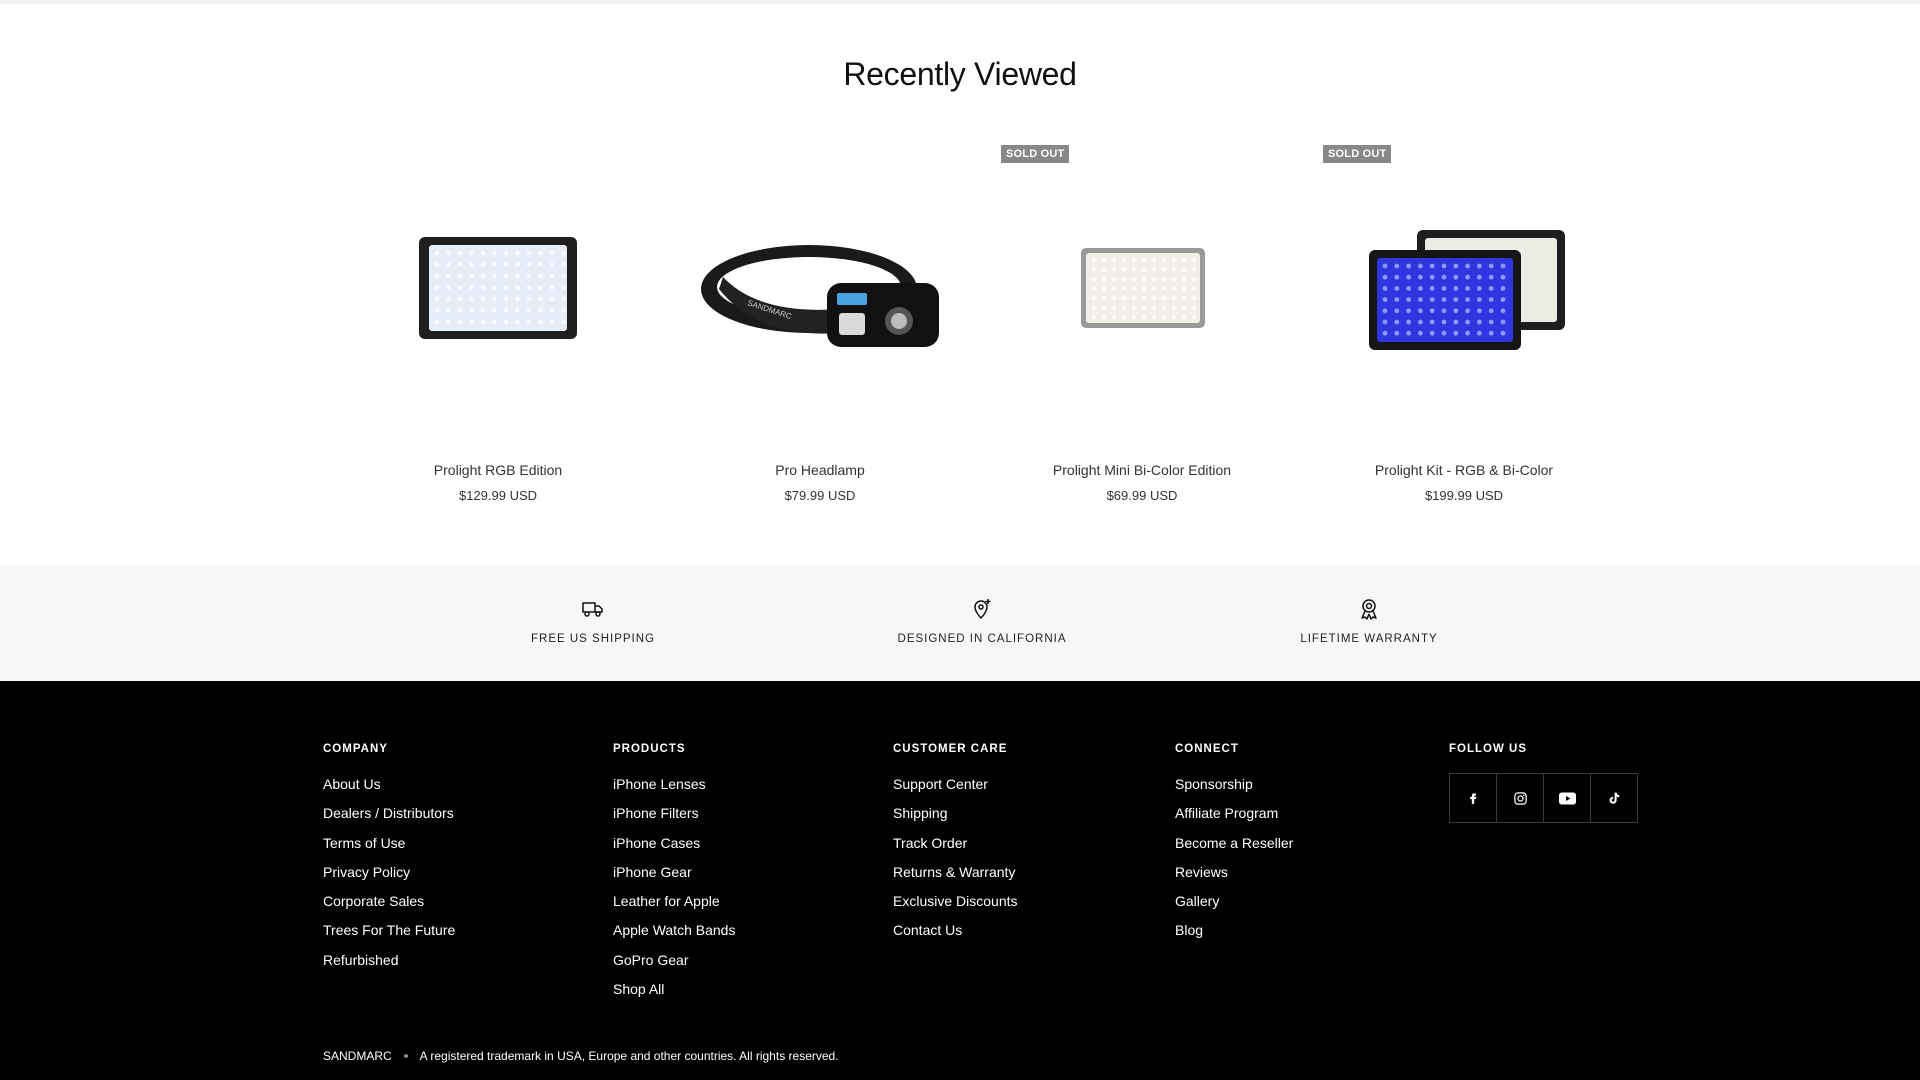 The height and width of the screenshot is (1080, 1920). I want to click on tiktok-button, so click(1614, 798).